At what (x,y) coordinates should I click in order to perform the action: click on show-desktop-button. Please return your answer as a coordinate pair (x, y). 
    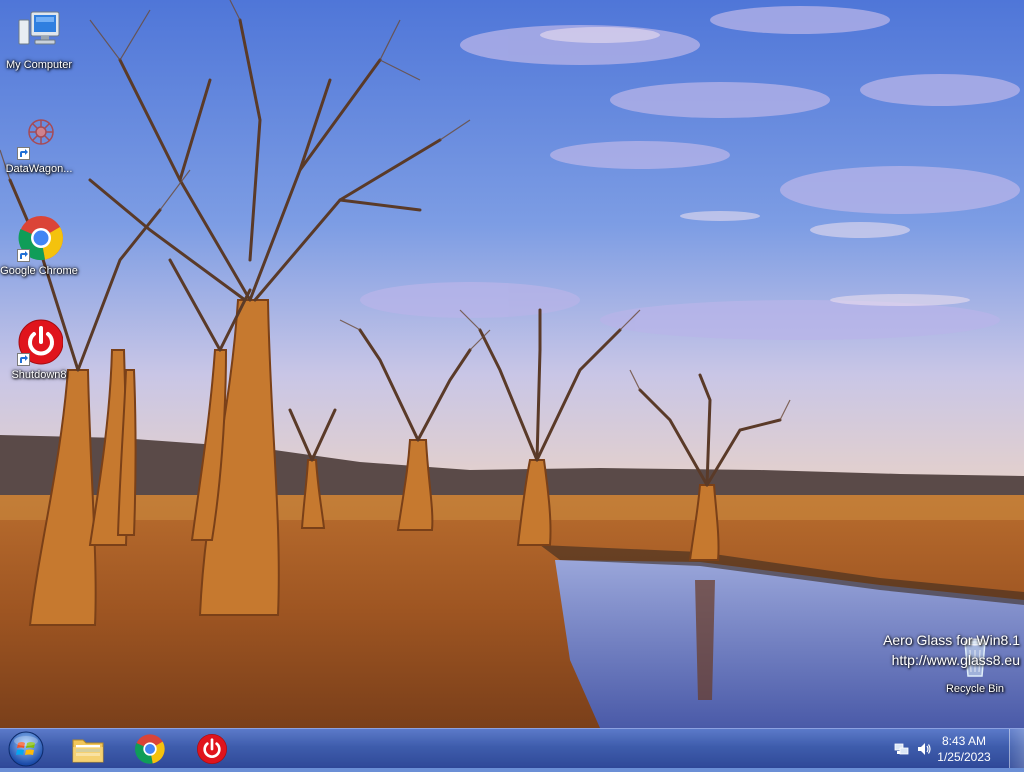
    Looking at the image, I should click on (1016, 748).